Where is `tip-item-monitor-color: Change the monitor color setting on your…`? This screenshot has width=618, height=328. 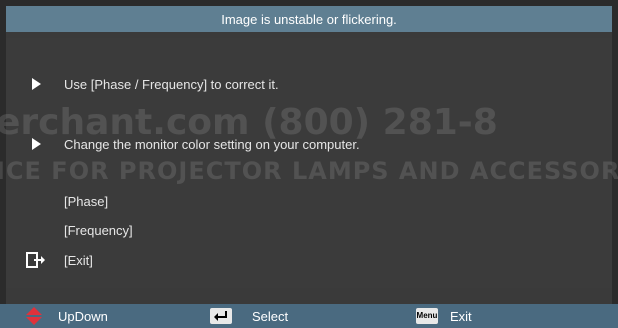
tip-item-monitor-color: Change the monitor color setting on your… is located at coordinates (309, 144).